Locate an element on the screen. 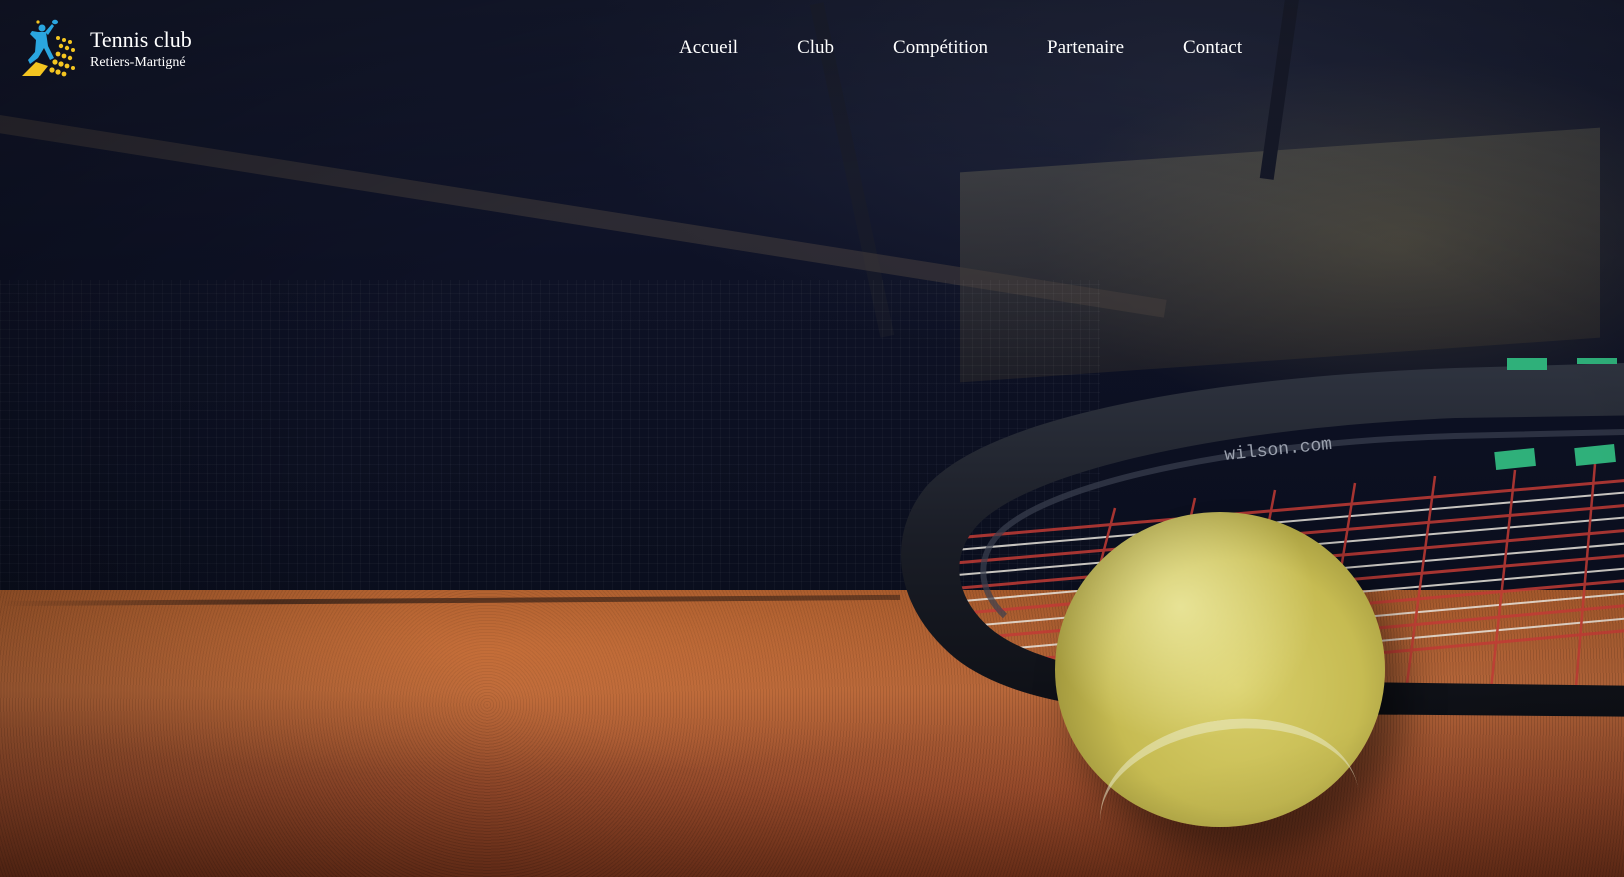  brand-link: Tennis club Retiers-Martigné is located at coordinates (105, 49).